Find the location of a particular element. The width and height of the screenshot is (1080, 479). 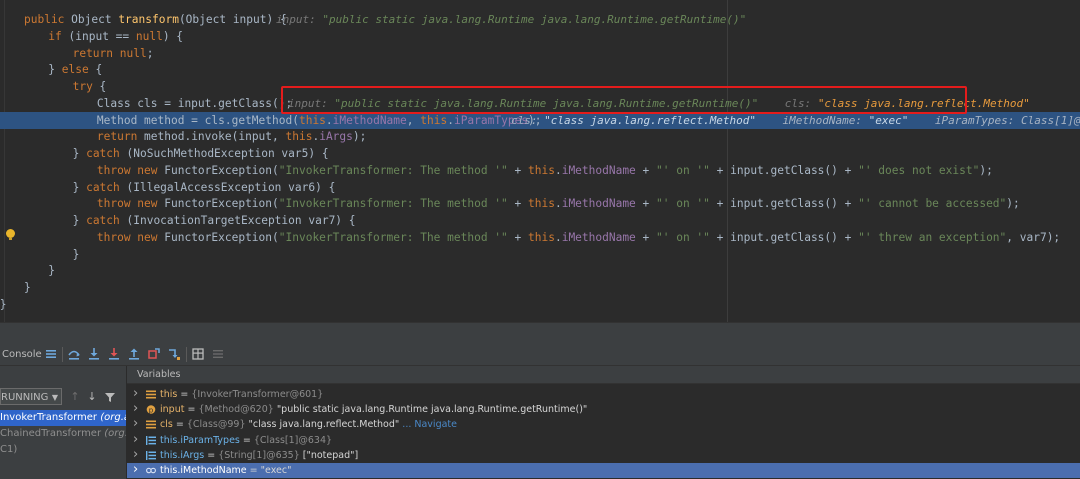

code-token: else is located at coordinates (78, 70).